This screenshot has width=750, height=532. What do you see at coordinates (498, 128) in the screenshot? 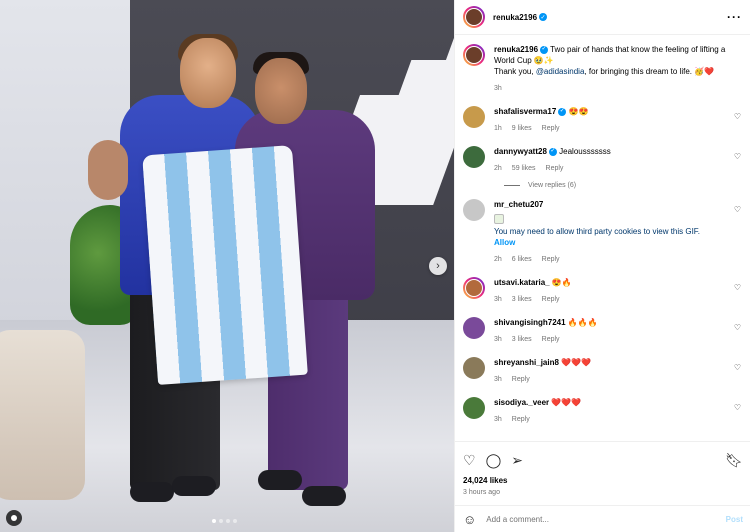
I see `comment-time: 1h` at bounding box center [498, 128].